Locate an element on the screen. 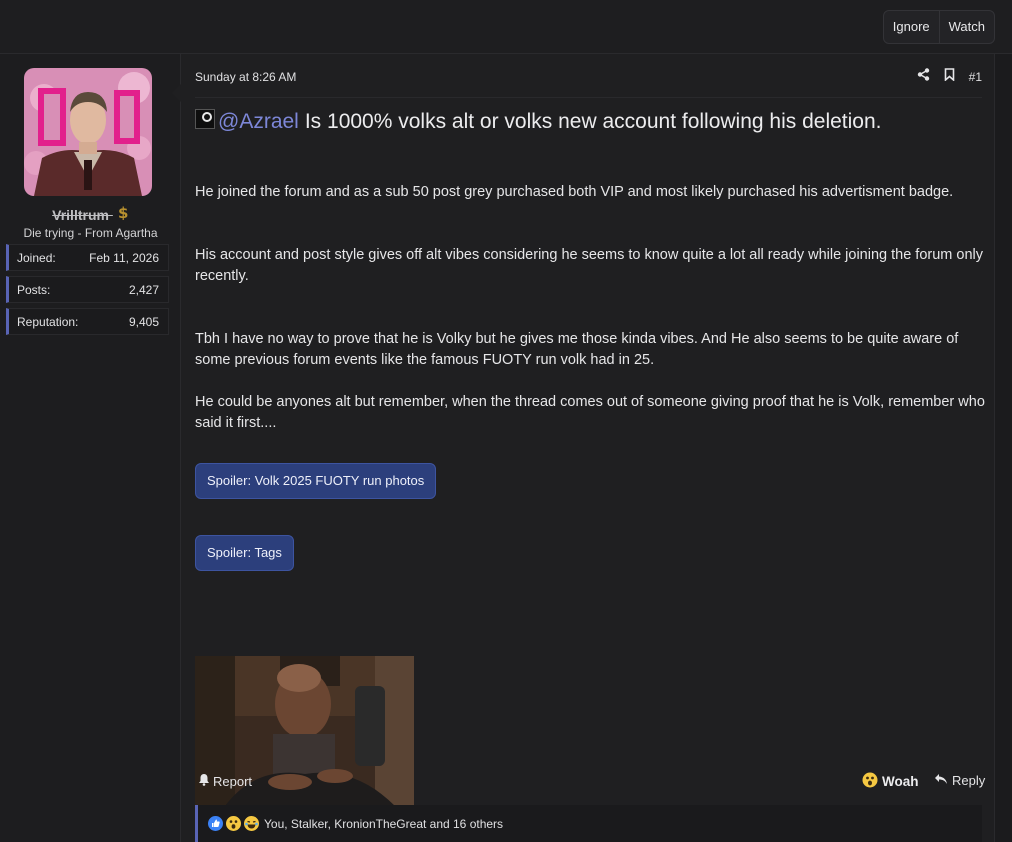 The width and height of the screenshot is (1012, 842). stat-label: Reputation: is located at coordinates (48, 321).